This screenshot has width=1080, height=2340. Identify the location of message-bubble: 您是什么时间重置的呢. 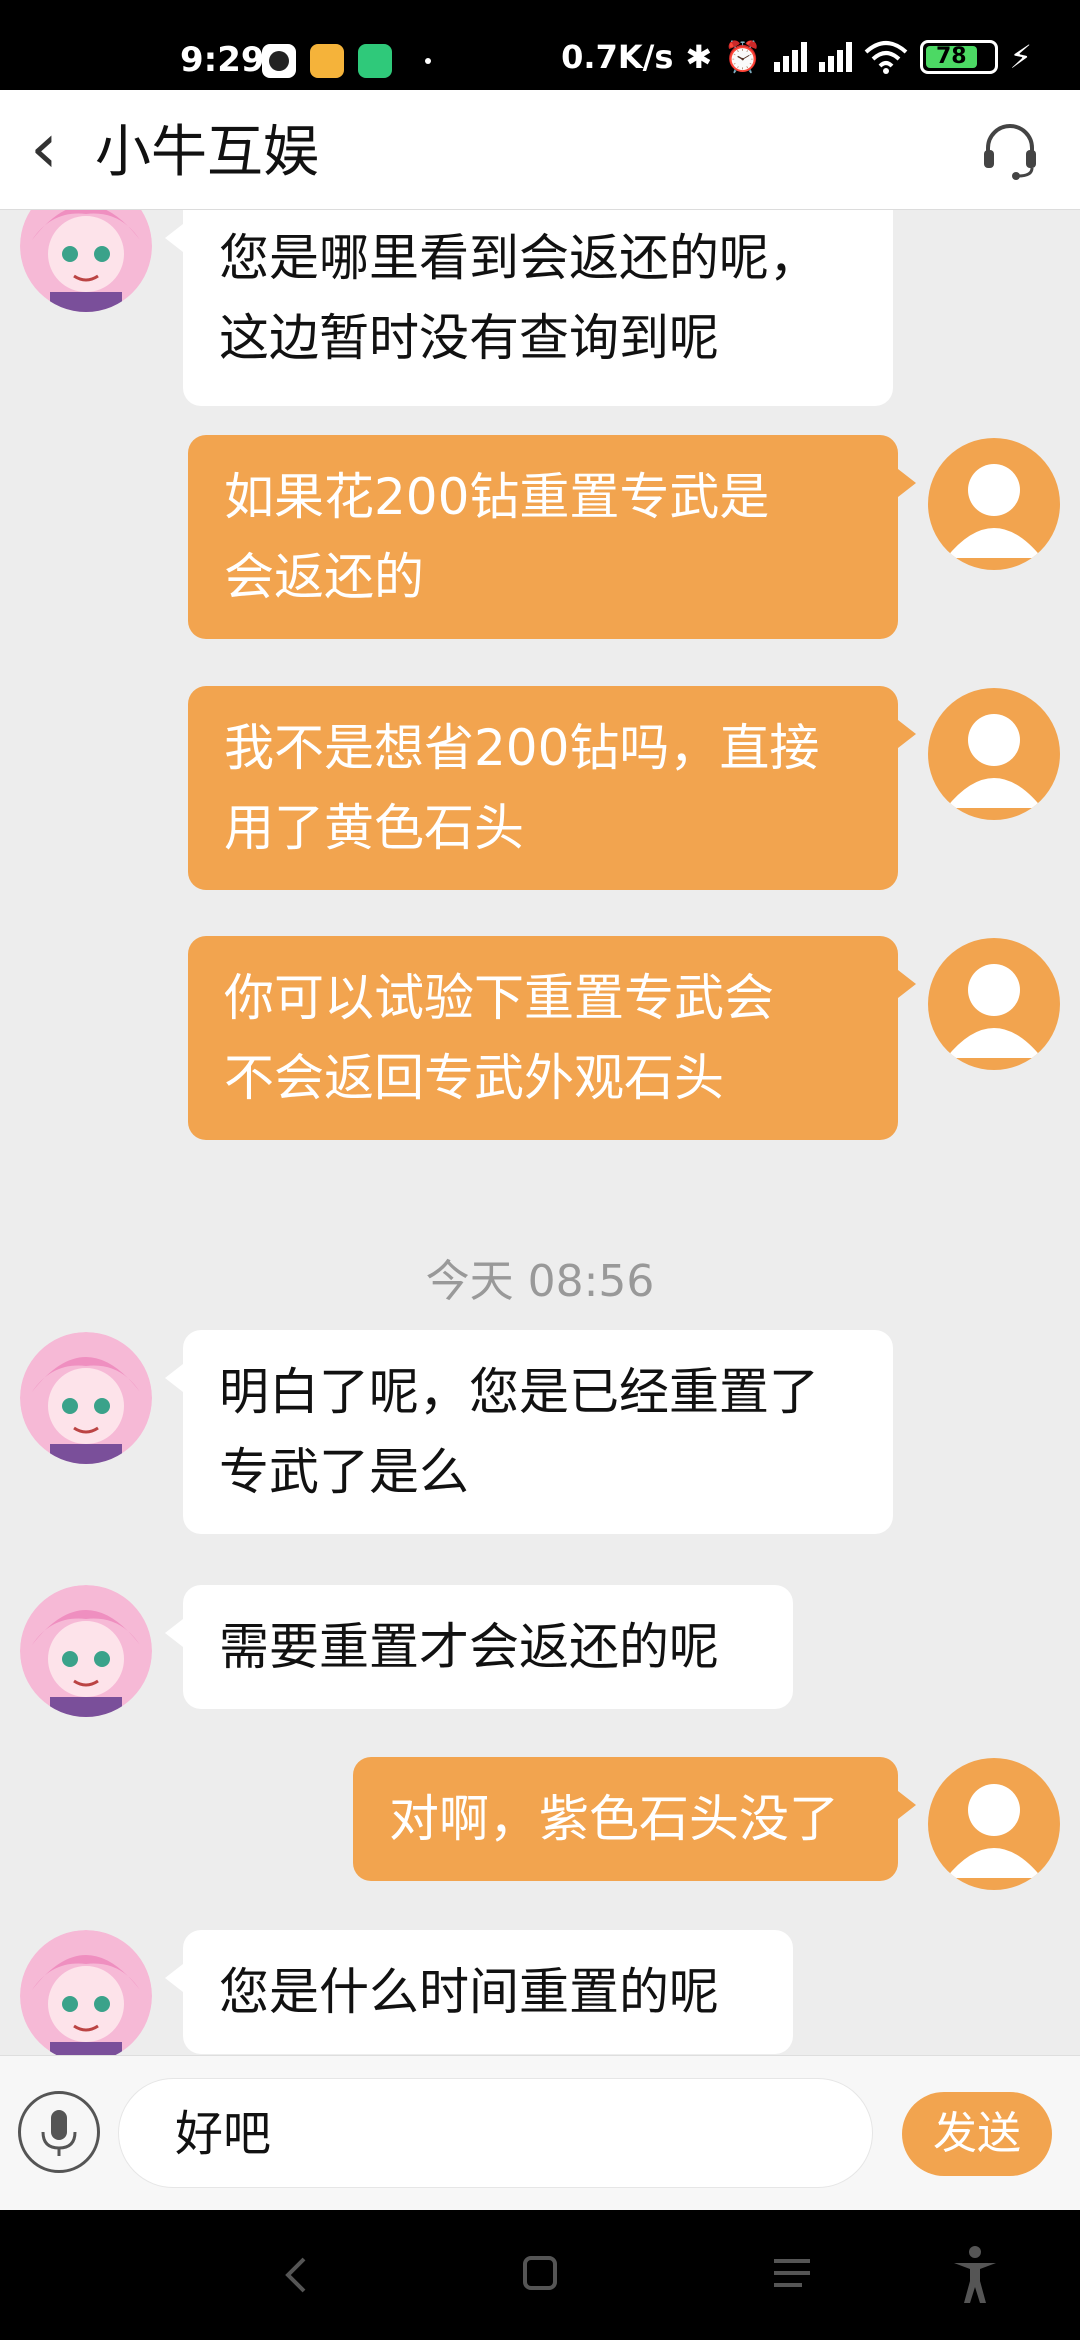
(479, 1992).